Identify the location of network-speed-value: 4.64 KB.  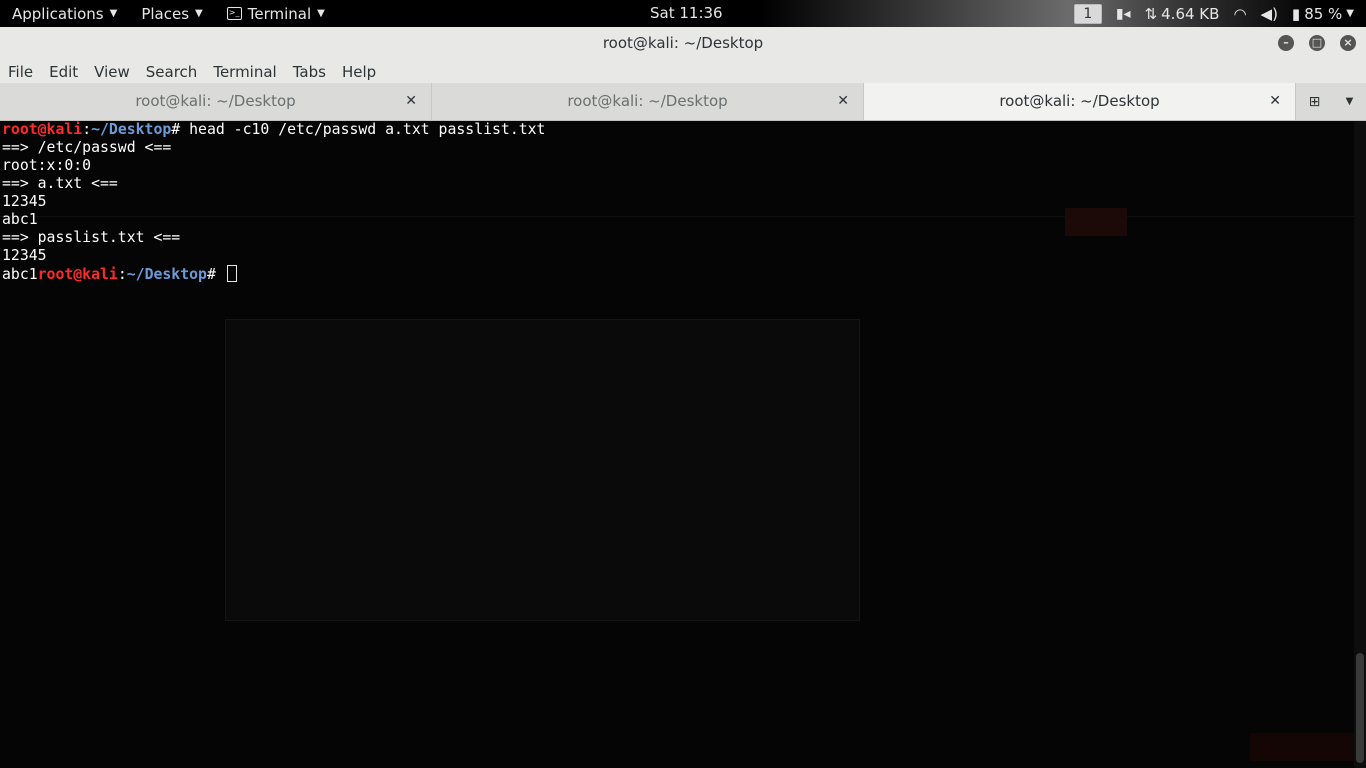
(1190, 13).